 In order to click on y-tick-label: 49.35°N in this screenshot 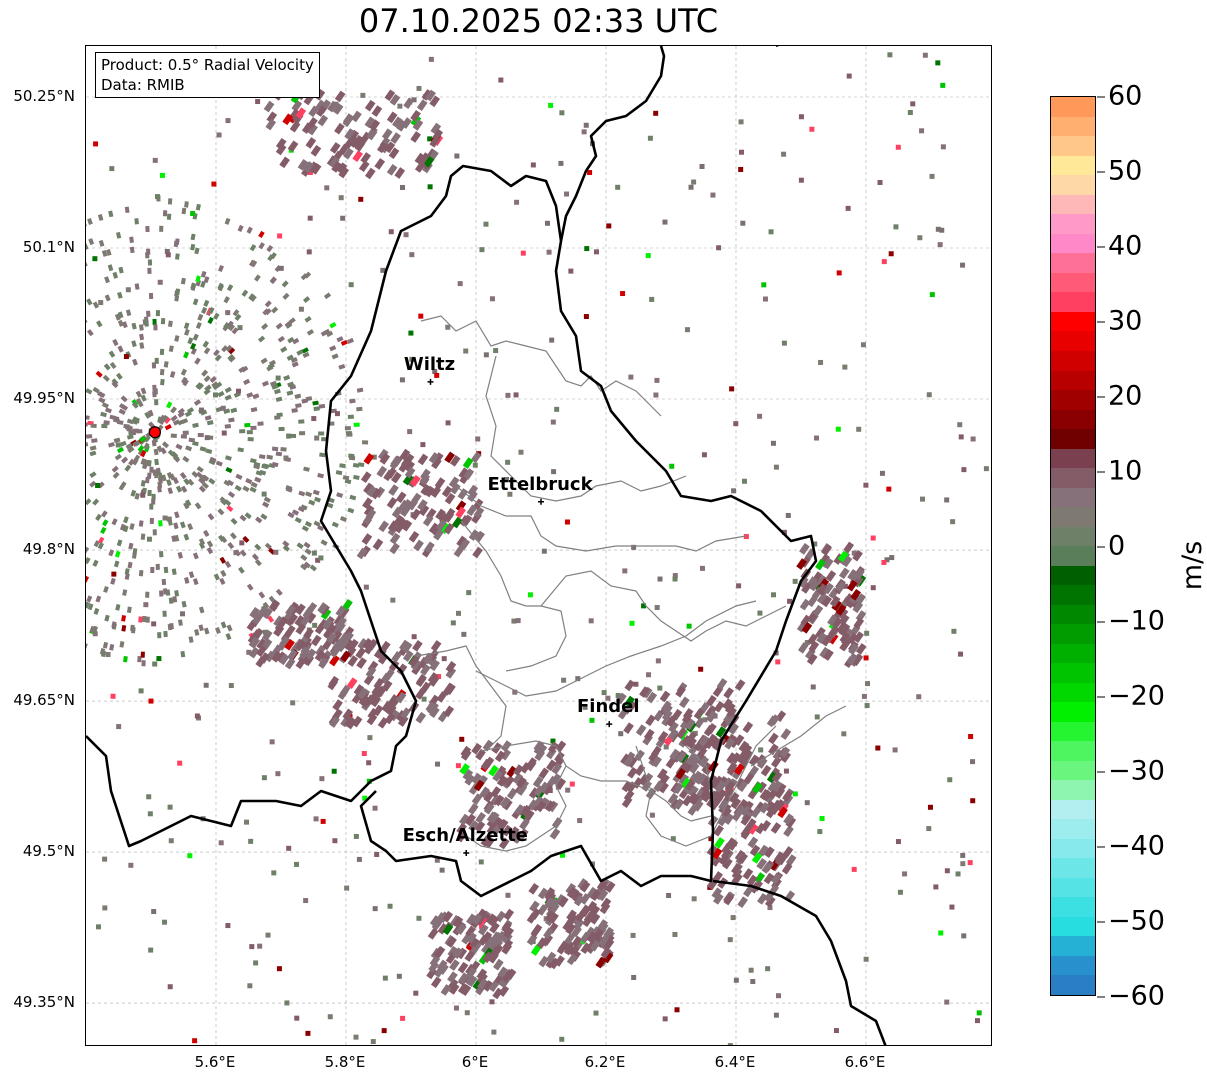, I will do `click(44, 1002)`.